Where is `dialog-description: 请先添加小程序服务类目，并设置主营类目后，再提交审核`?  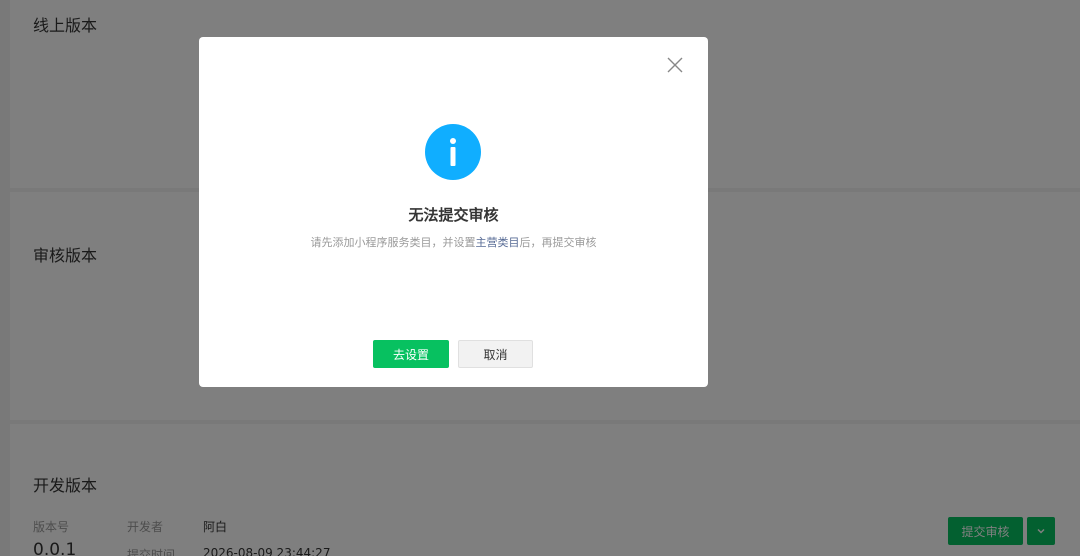 dialog-description: 请先添加小程序服务类目，并设置主营类目后，再提交审核 is located at coordinates (453, 242).